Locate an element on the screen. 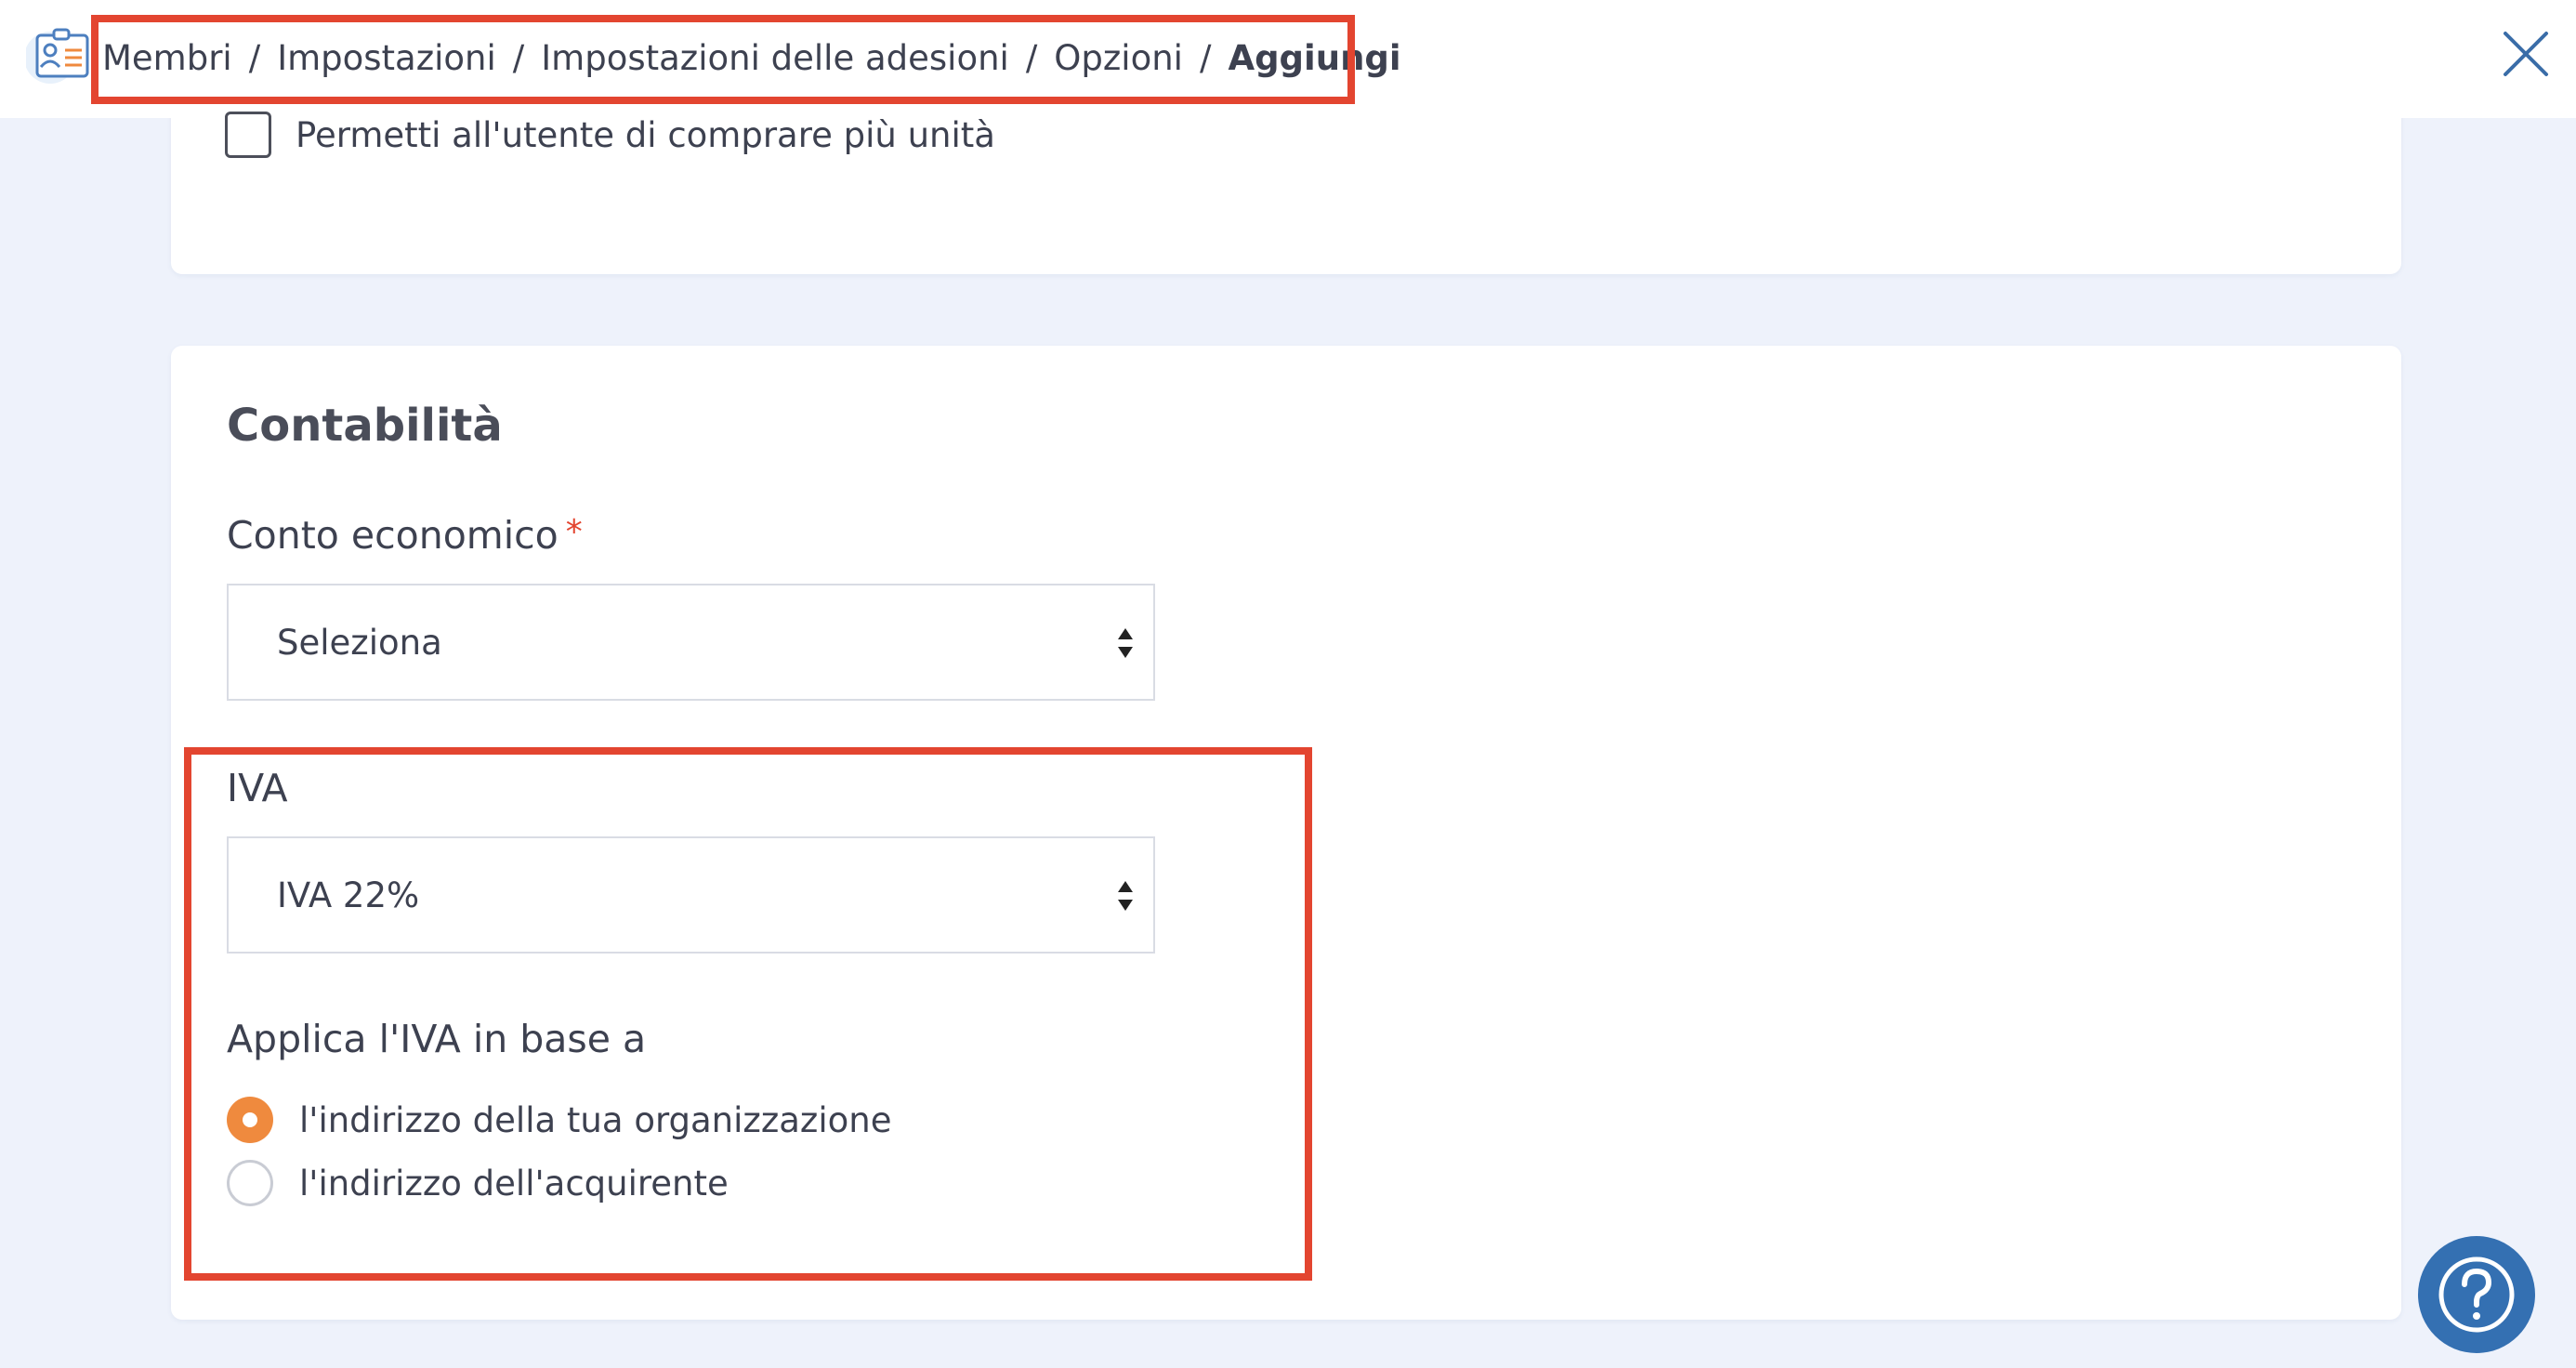  radio-option-buyer-address: l'indirizzo dell'acquirente is located at coordinates (478, 1183).